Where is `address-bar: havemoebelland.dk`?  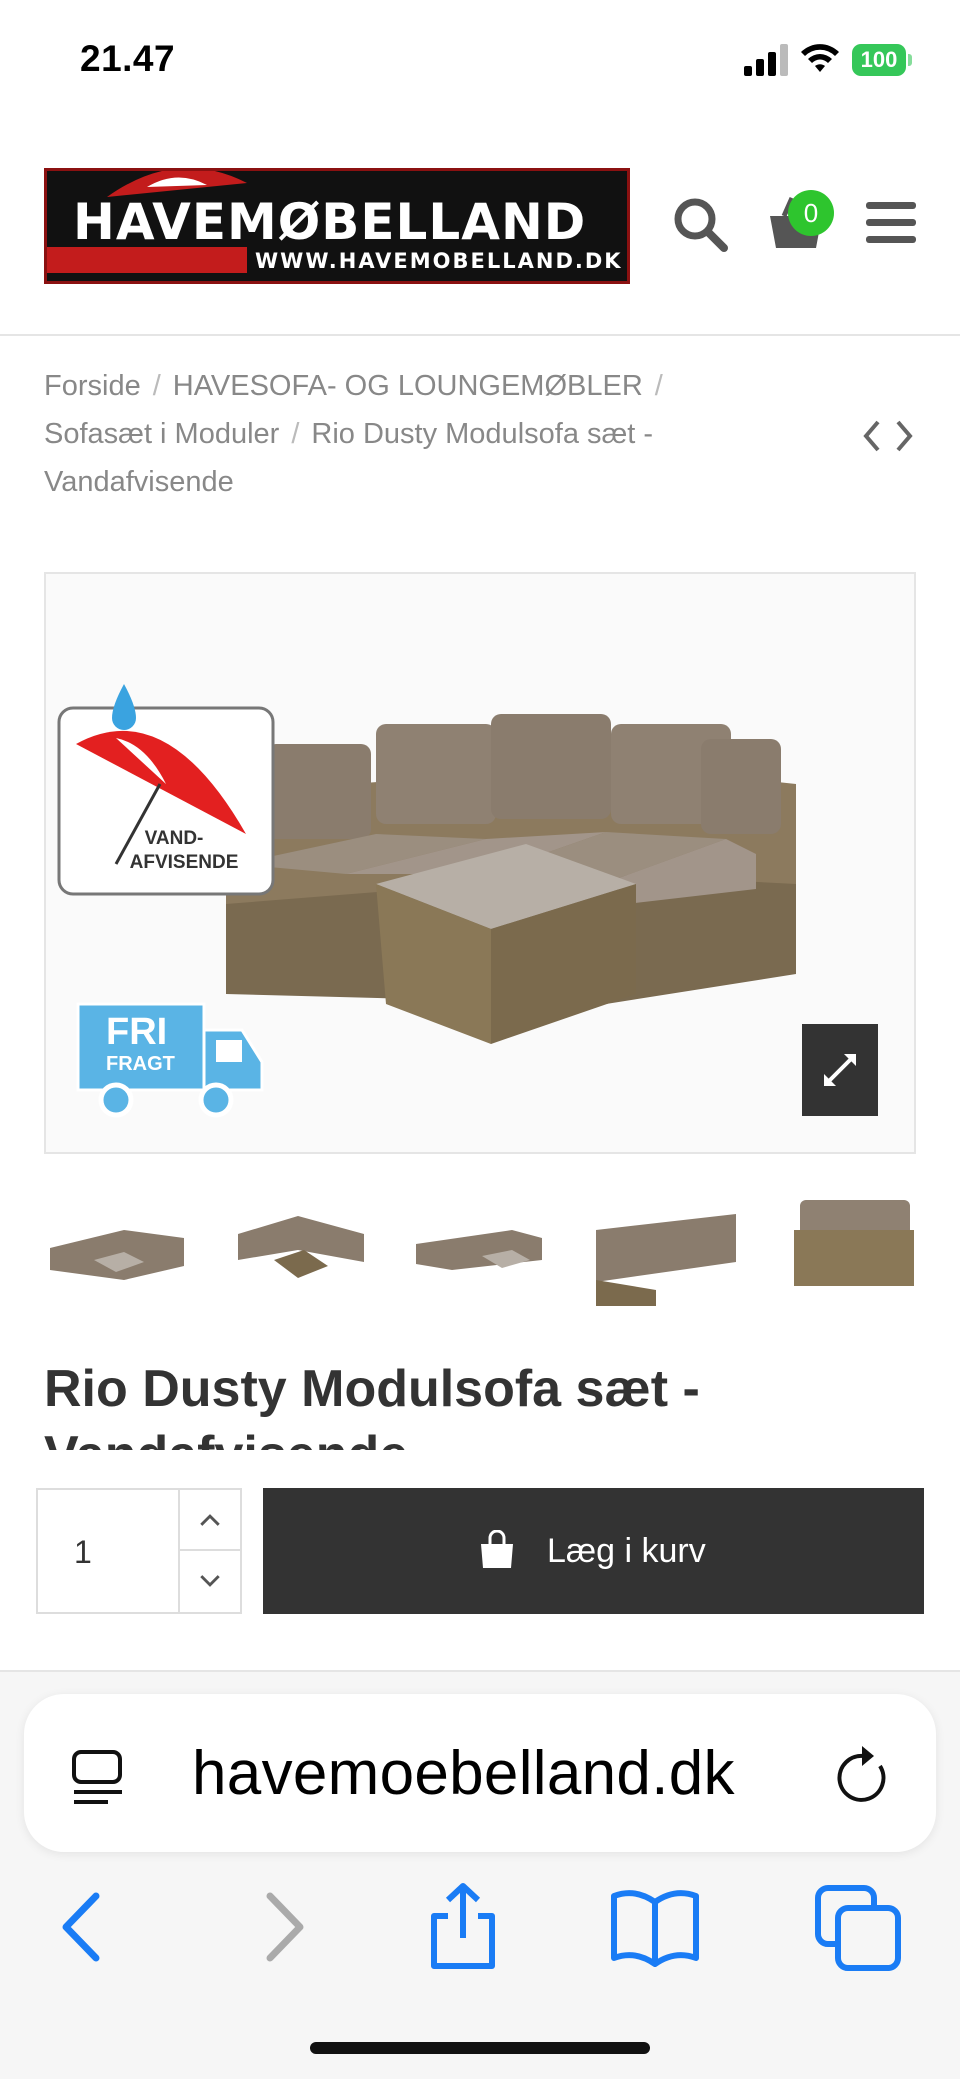
address-bar: havemoebelland.dk is located at coordinates (480, 1773).